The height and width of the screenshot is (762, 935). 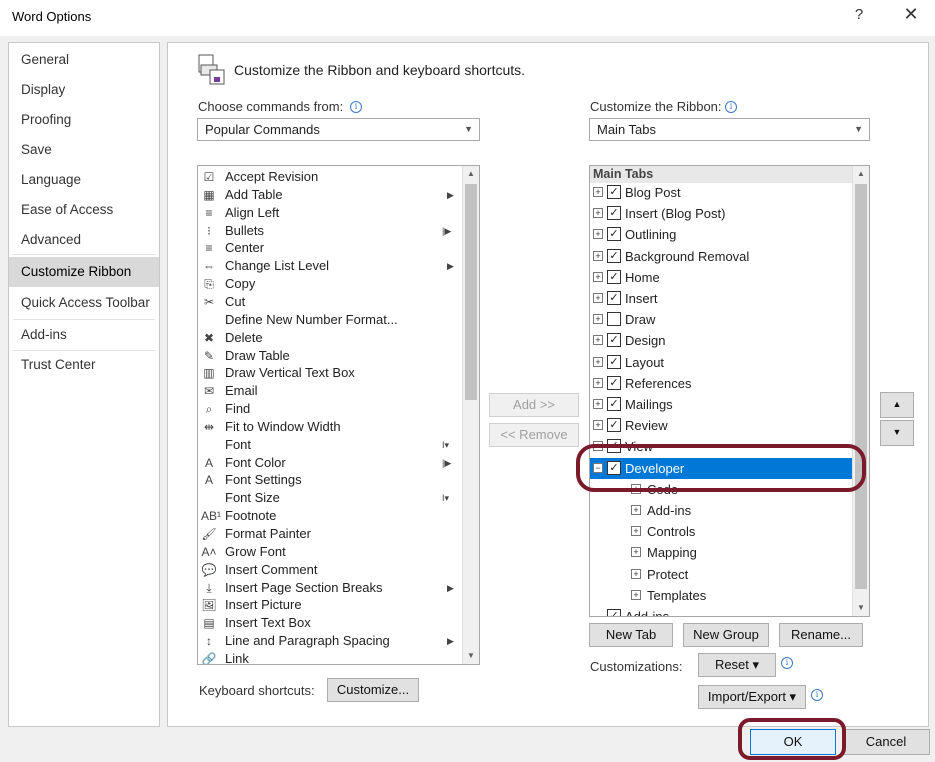 What do you see at coordinates (84, 90) in the screenshot?
I see `nav-item-display: Display` at bounding box center [84, 90].